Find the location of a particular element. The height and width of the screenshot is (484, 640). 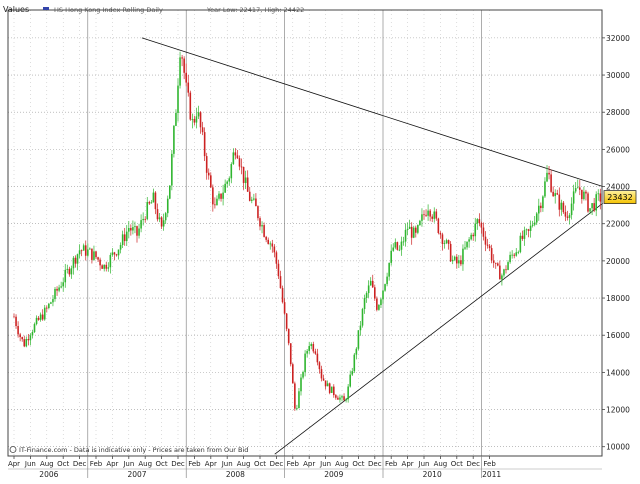

x-month-label: Dec is located at coordinates (473, 464).